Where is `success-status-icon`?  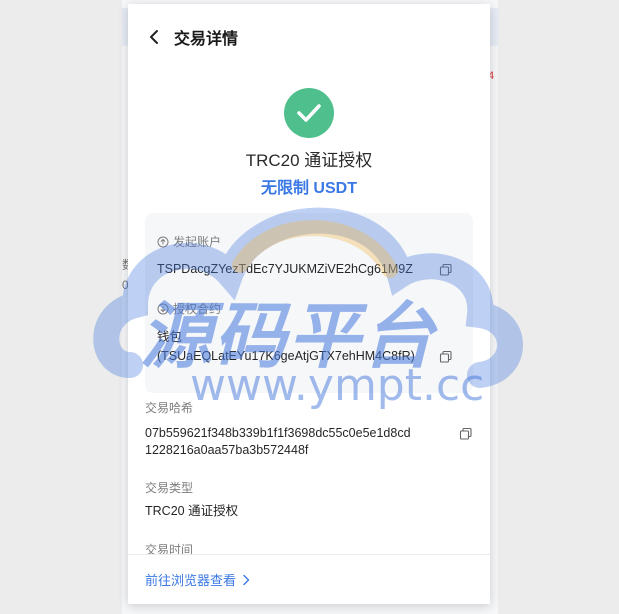
success-status-icon is located at coordinates (309, 113).